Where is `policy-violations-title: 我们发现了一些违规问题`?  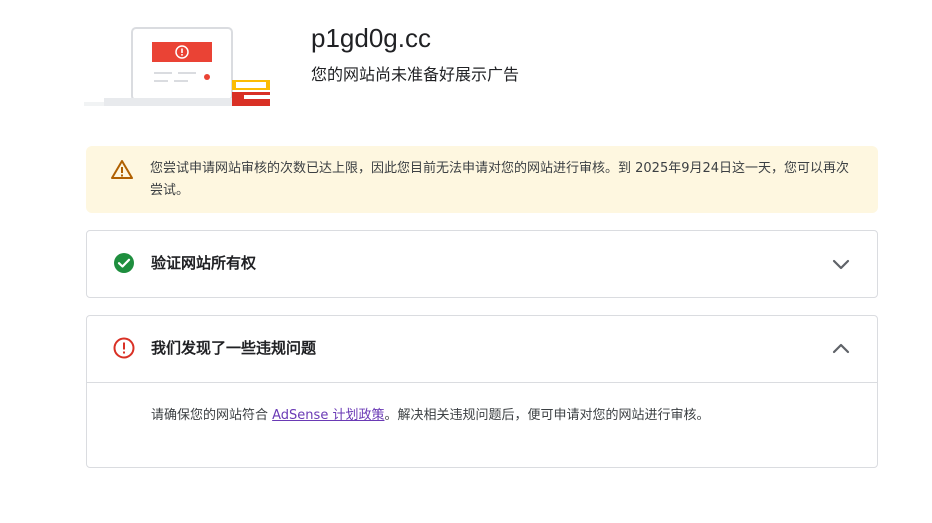 policy-violations-title: 我们发现了一些违规问题 is located at coordinates (234, 348).